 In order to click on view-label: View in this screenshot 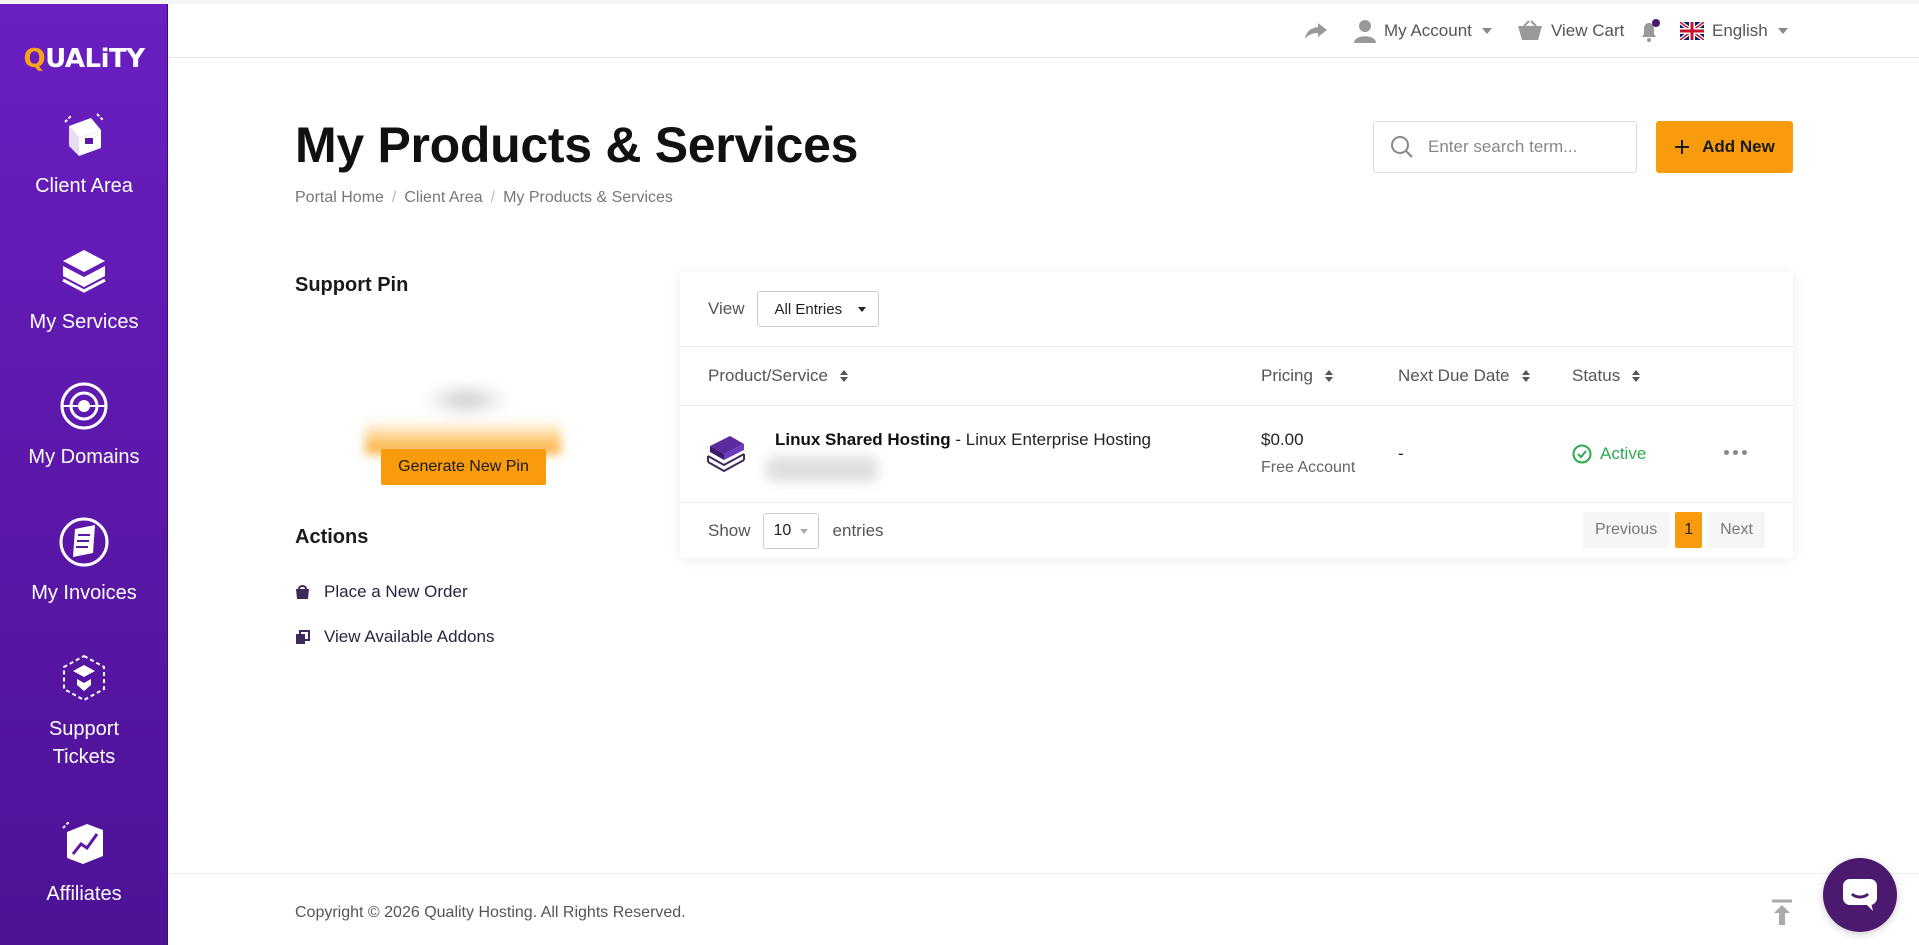, I will do `click(726, 308)`.